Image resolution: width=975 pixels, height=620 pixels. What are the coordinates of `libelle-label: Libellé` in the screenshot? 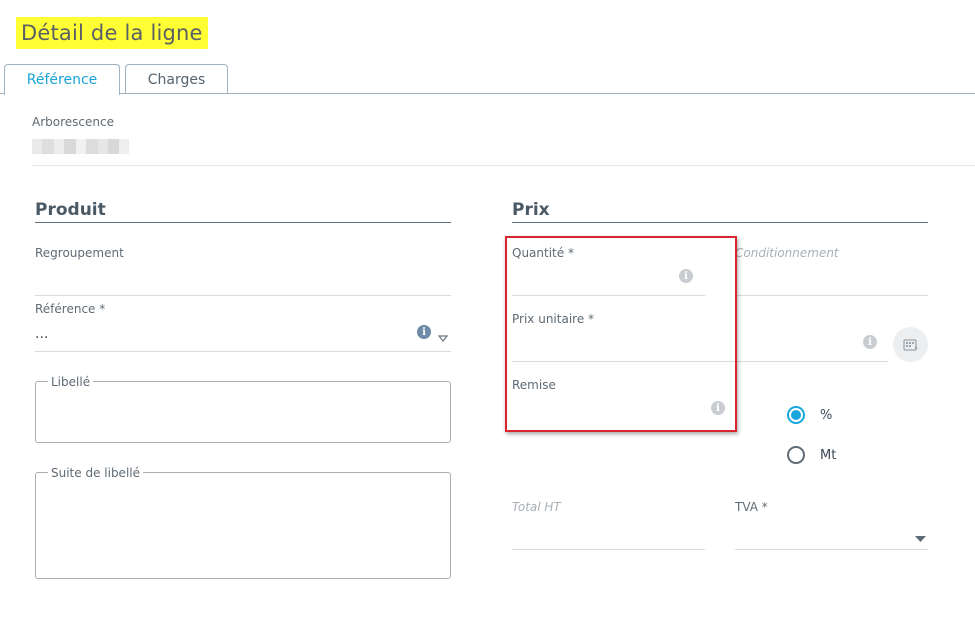 It's located at (71, 382).